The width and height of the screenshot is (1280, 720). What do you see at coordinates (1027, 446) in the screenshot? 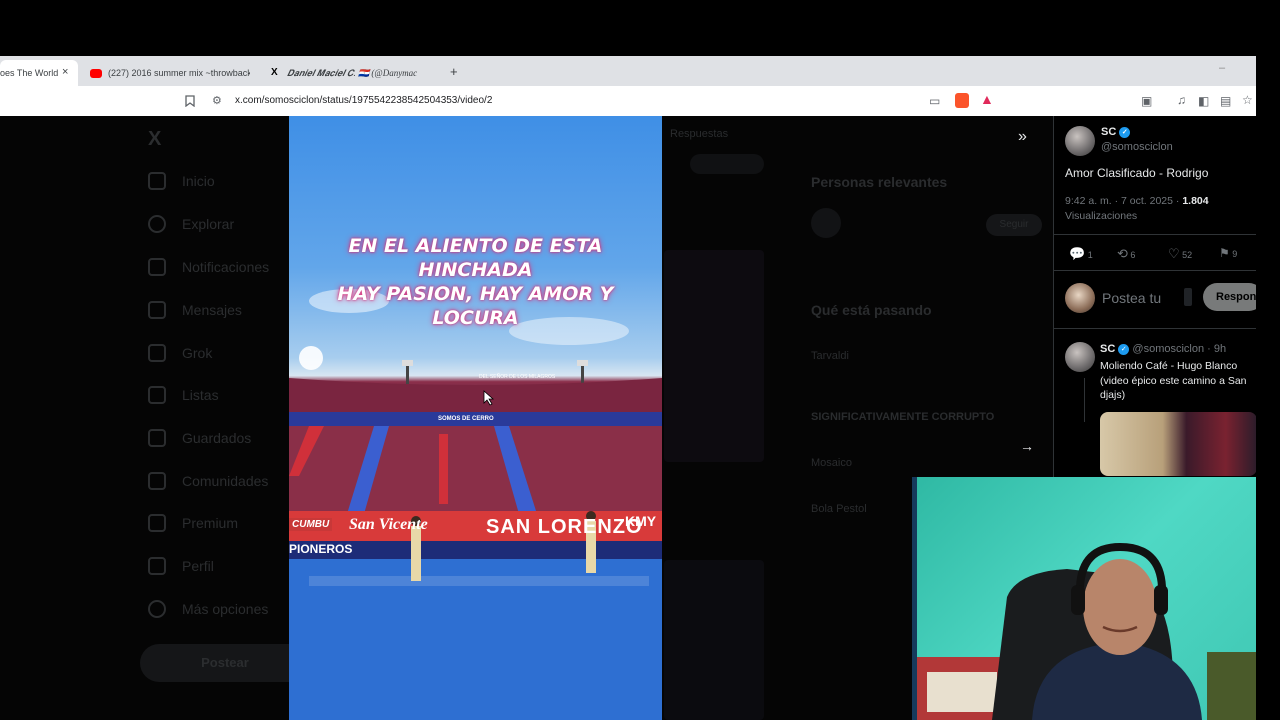
I see `next-arrow-icon: →` at bounding box center [1027, 446].